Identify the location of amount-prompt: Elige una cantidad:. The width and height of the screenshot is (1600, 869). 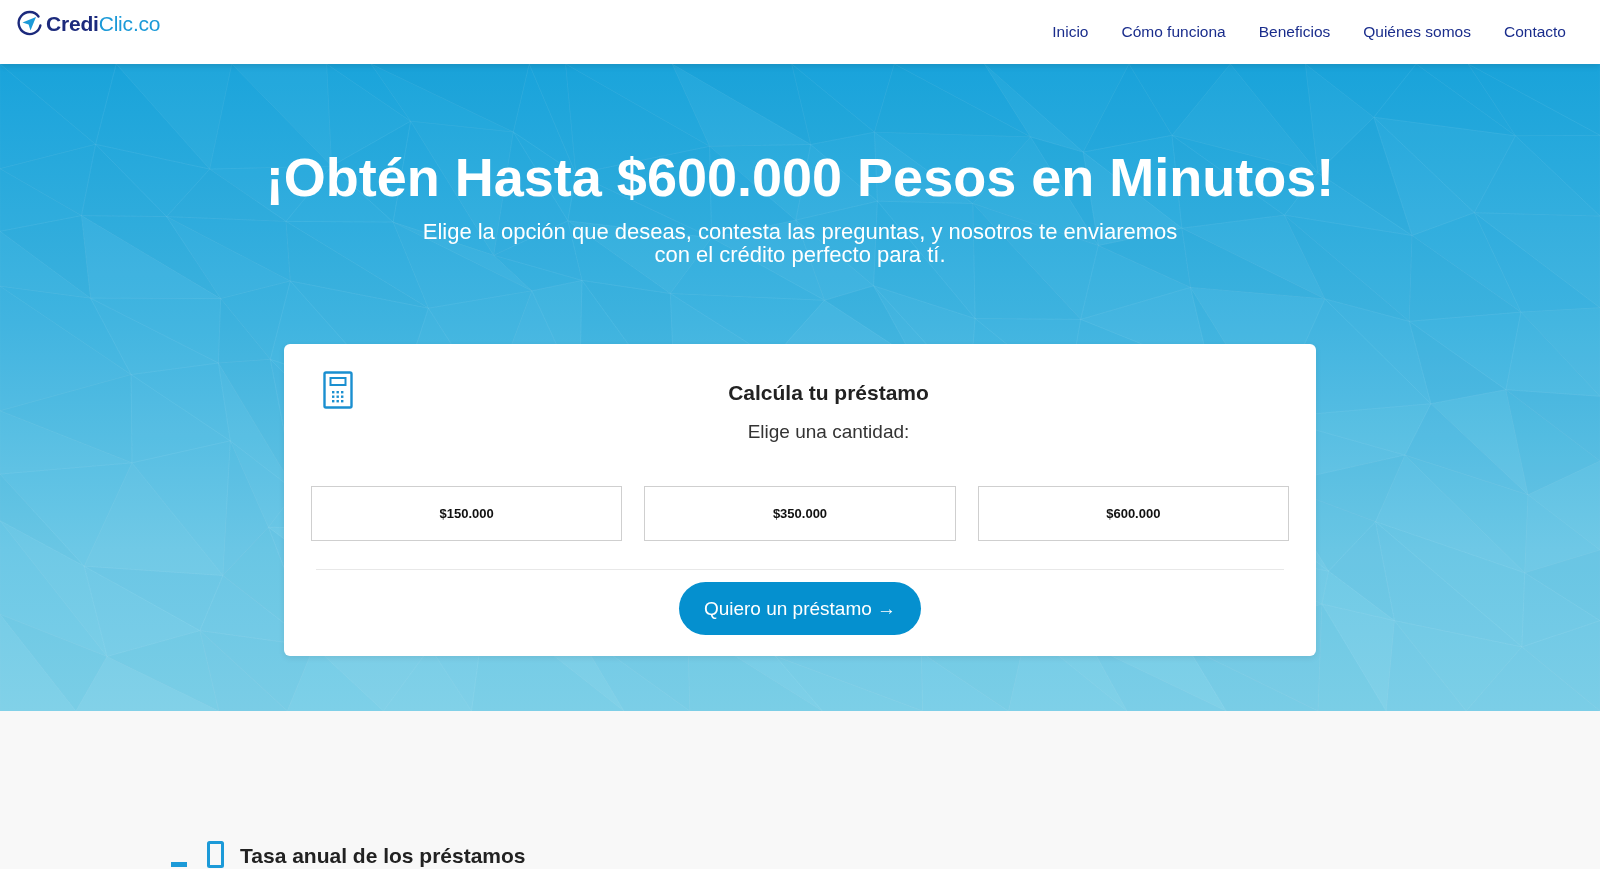
(828, 432).